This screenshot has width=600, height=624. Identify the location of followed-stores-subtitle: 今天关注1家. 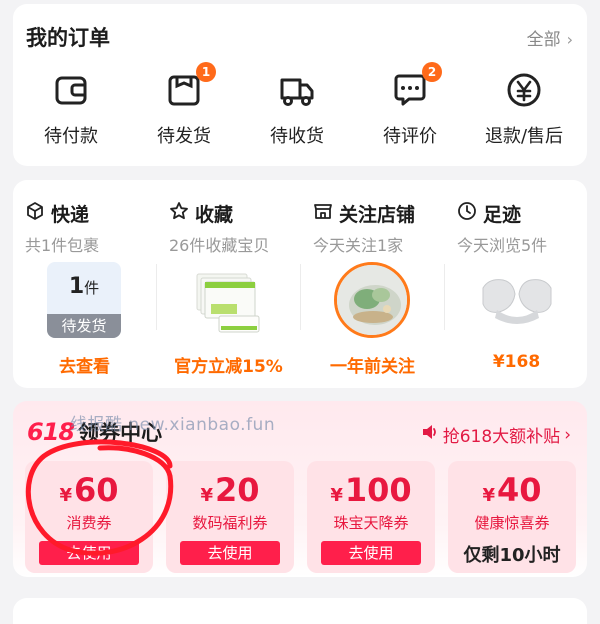
(358, 245).